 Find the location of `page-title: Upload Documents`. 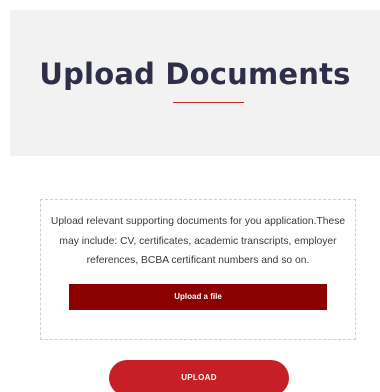

page-title: Upload Documents is located at coordinates (195, 74).